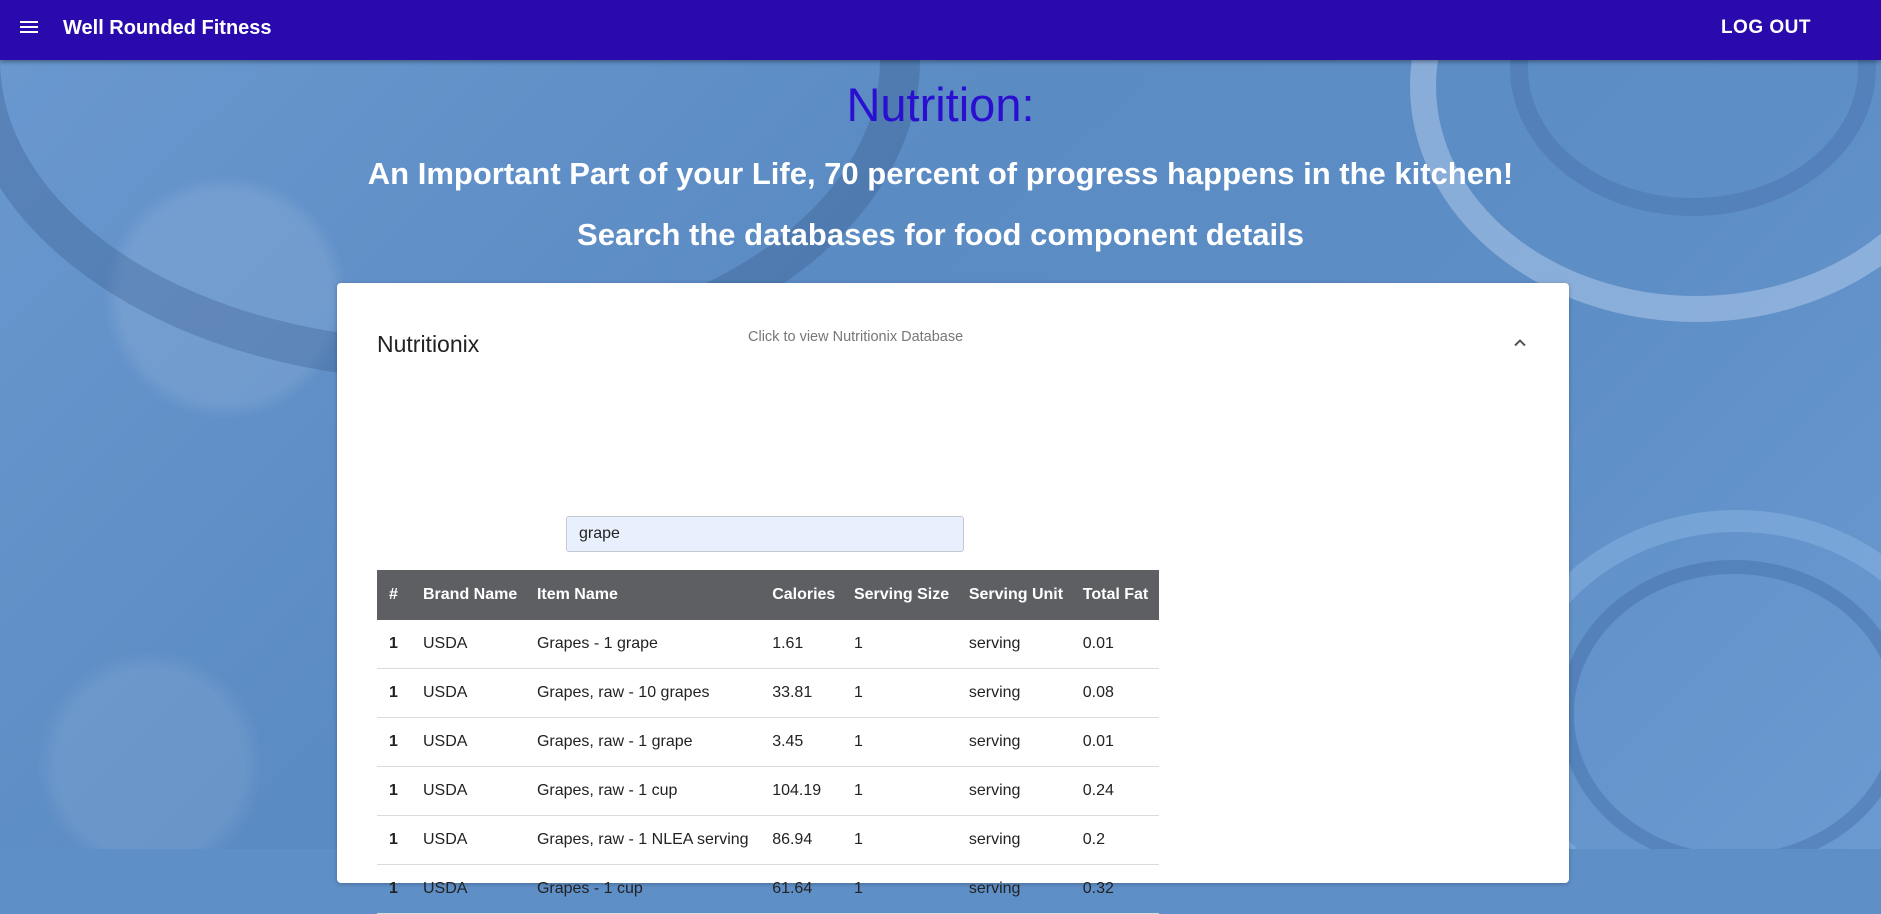 This screenshot has height=914, width=1881. What do you see at coordinates (167, 28) in the screenshot?
I see `app-title: Well Rounded Fitness` at bounding box center [167, 28].